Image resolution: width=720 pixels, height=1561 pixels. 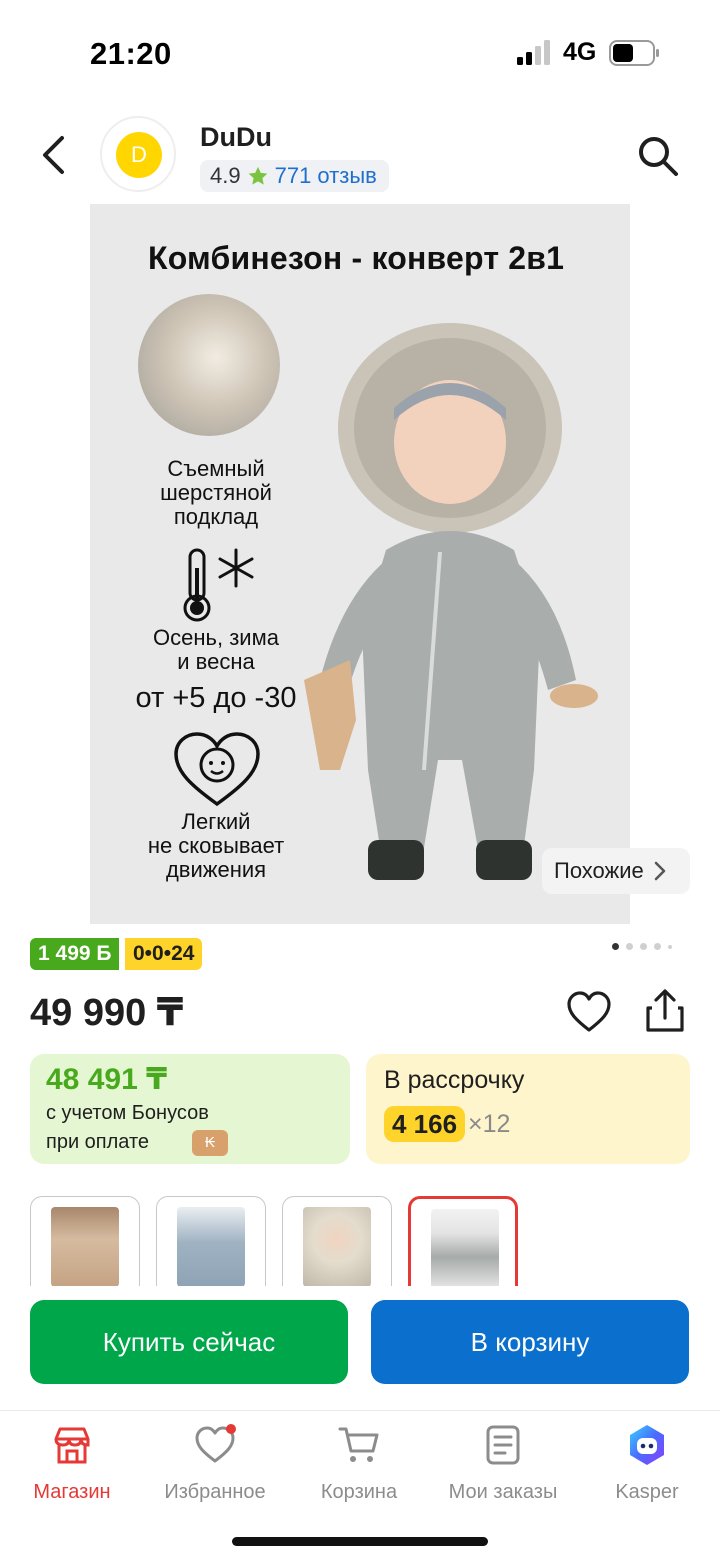 I want to click on installment-amount: 4 166, so click(x=425, y=1124).